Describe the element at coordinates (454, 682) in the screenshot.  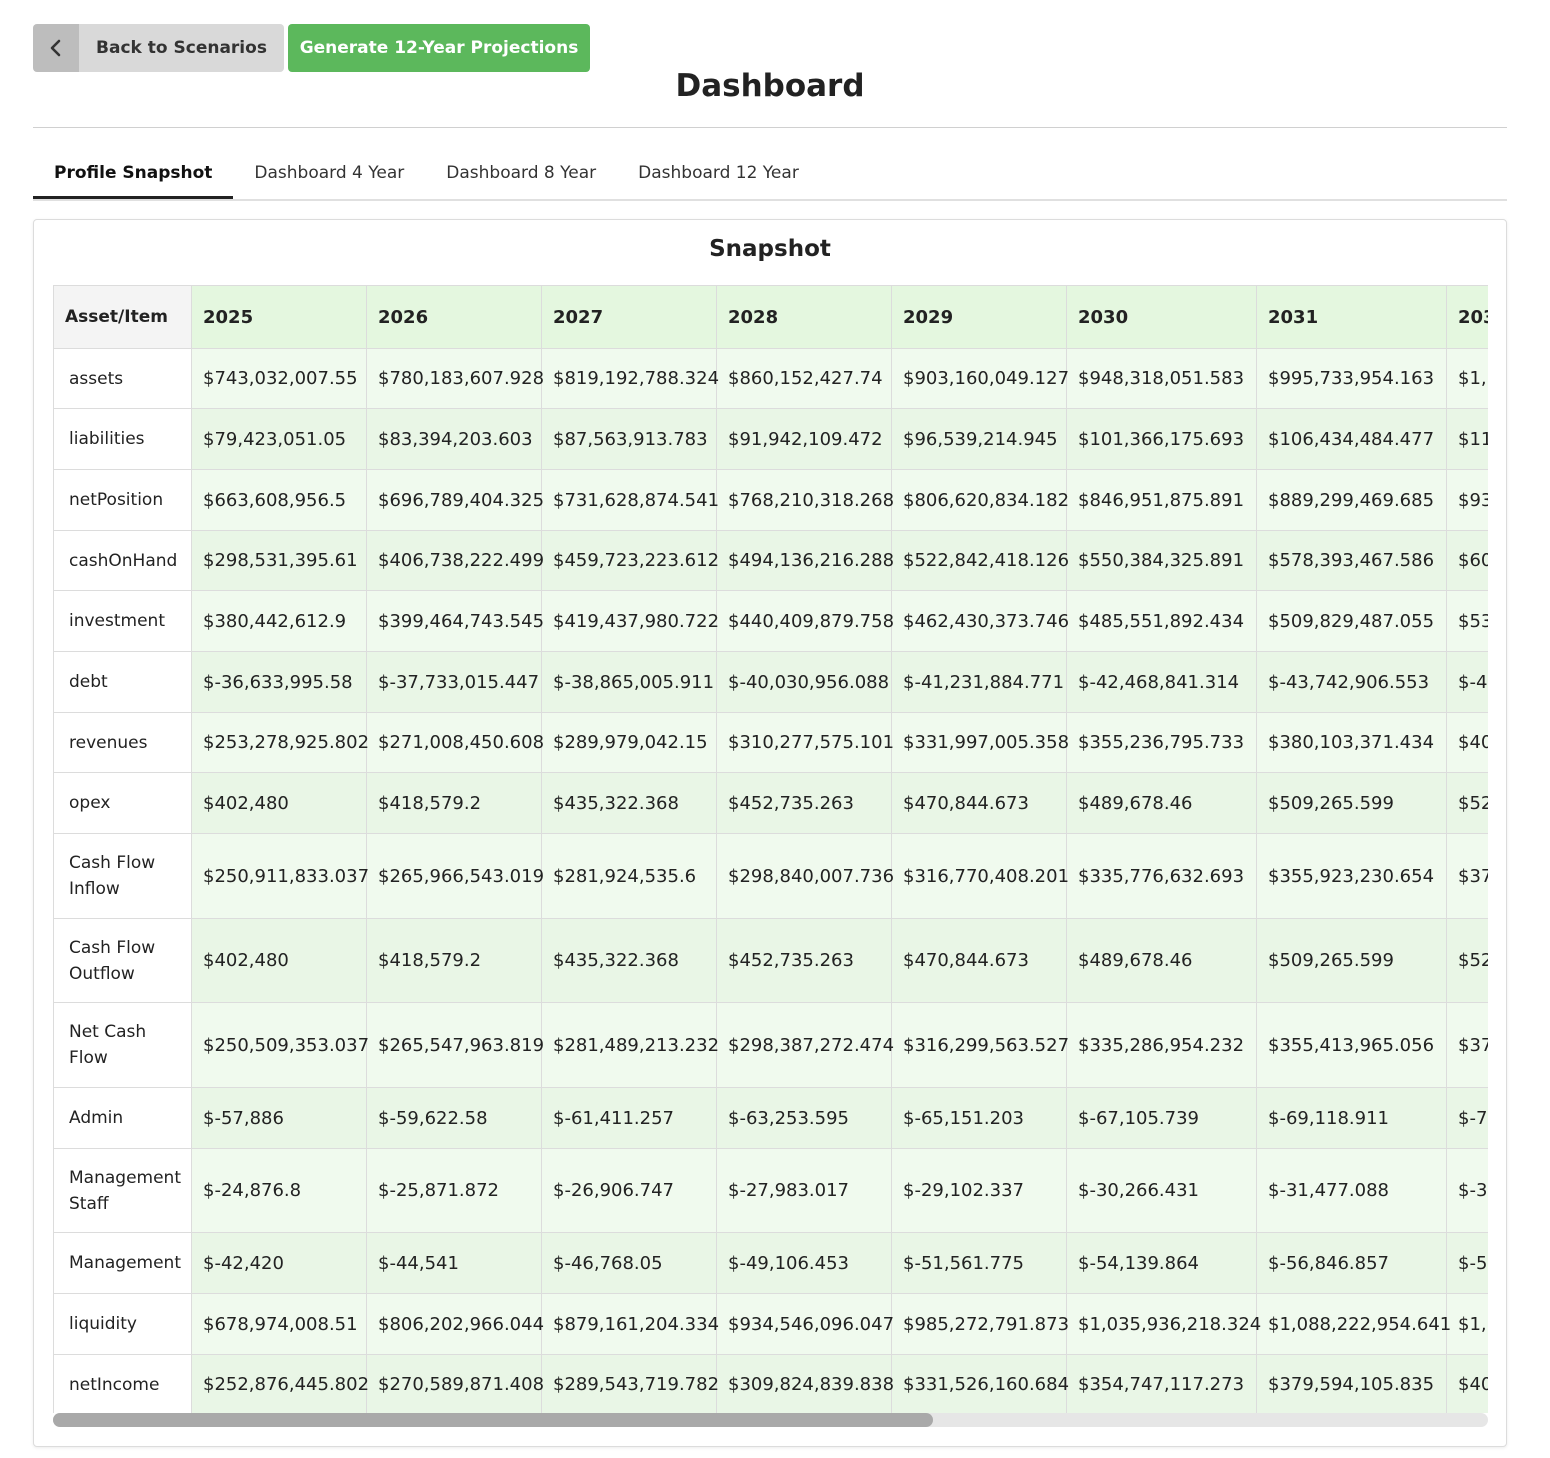
I see `table-cell: $-37,733,015.447` at that location.